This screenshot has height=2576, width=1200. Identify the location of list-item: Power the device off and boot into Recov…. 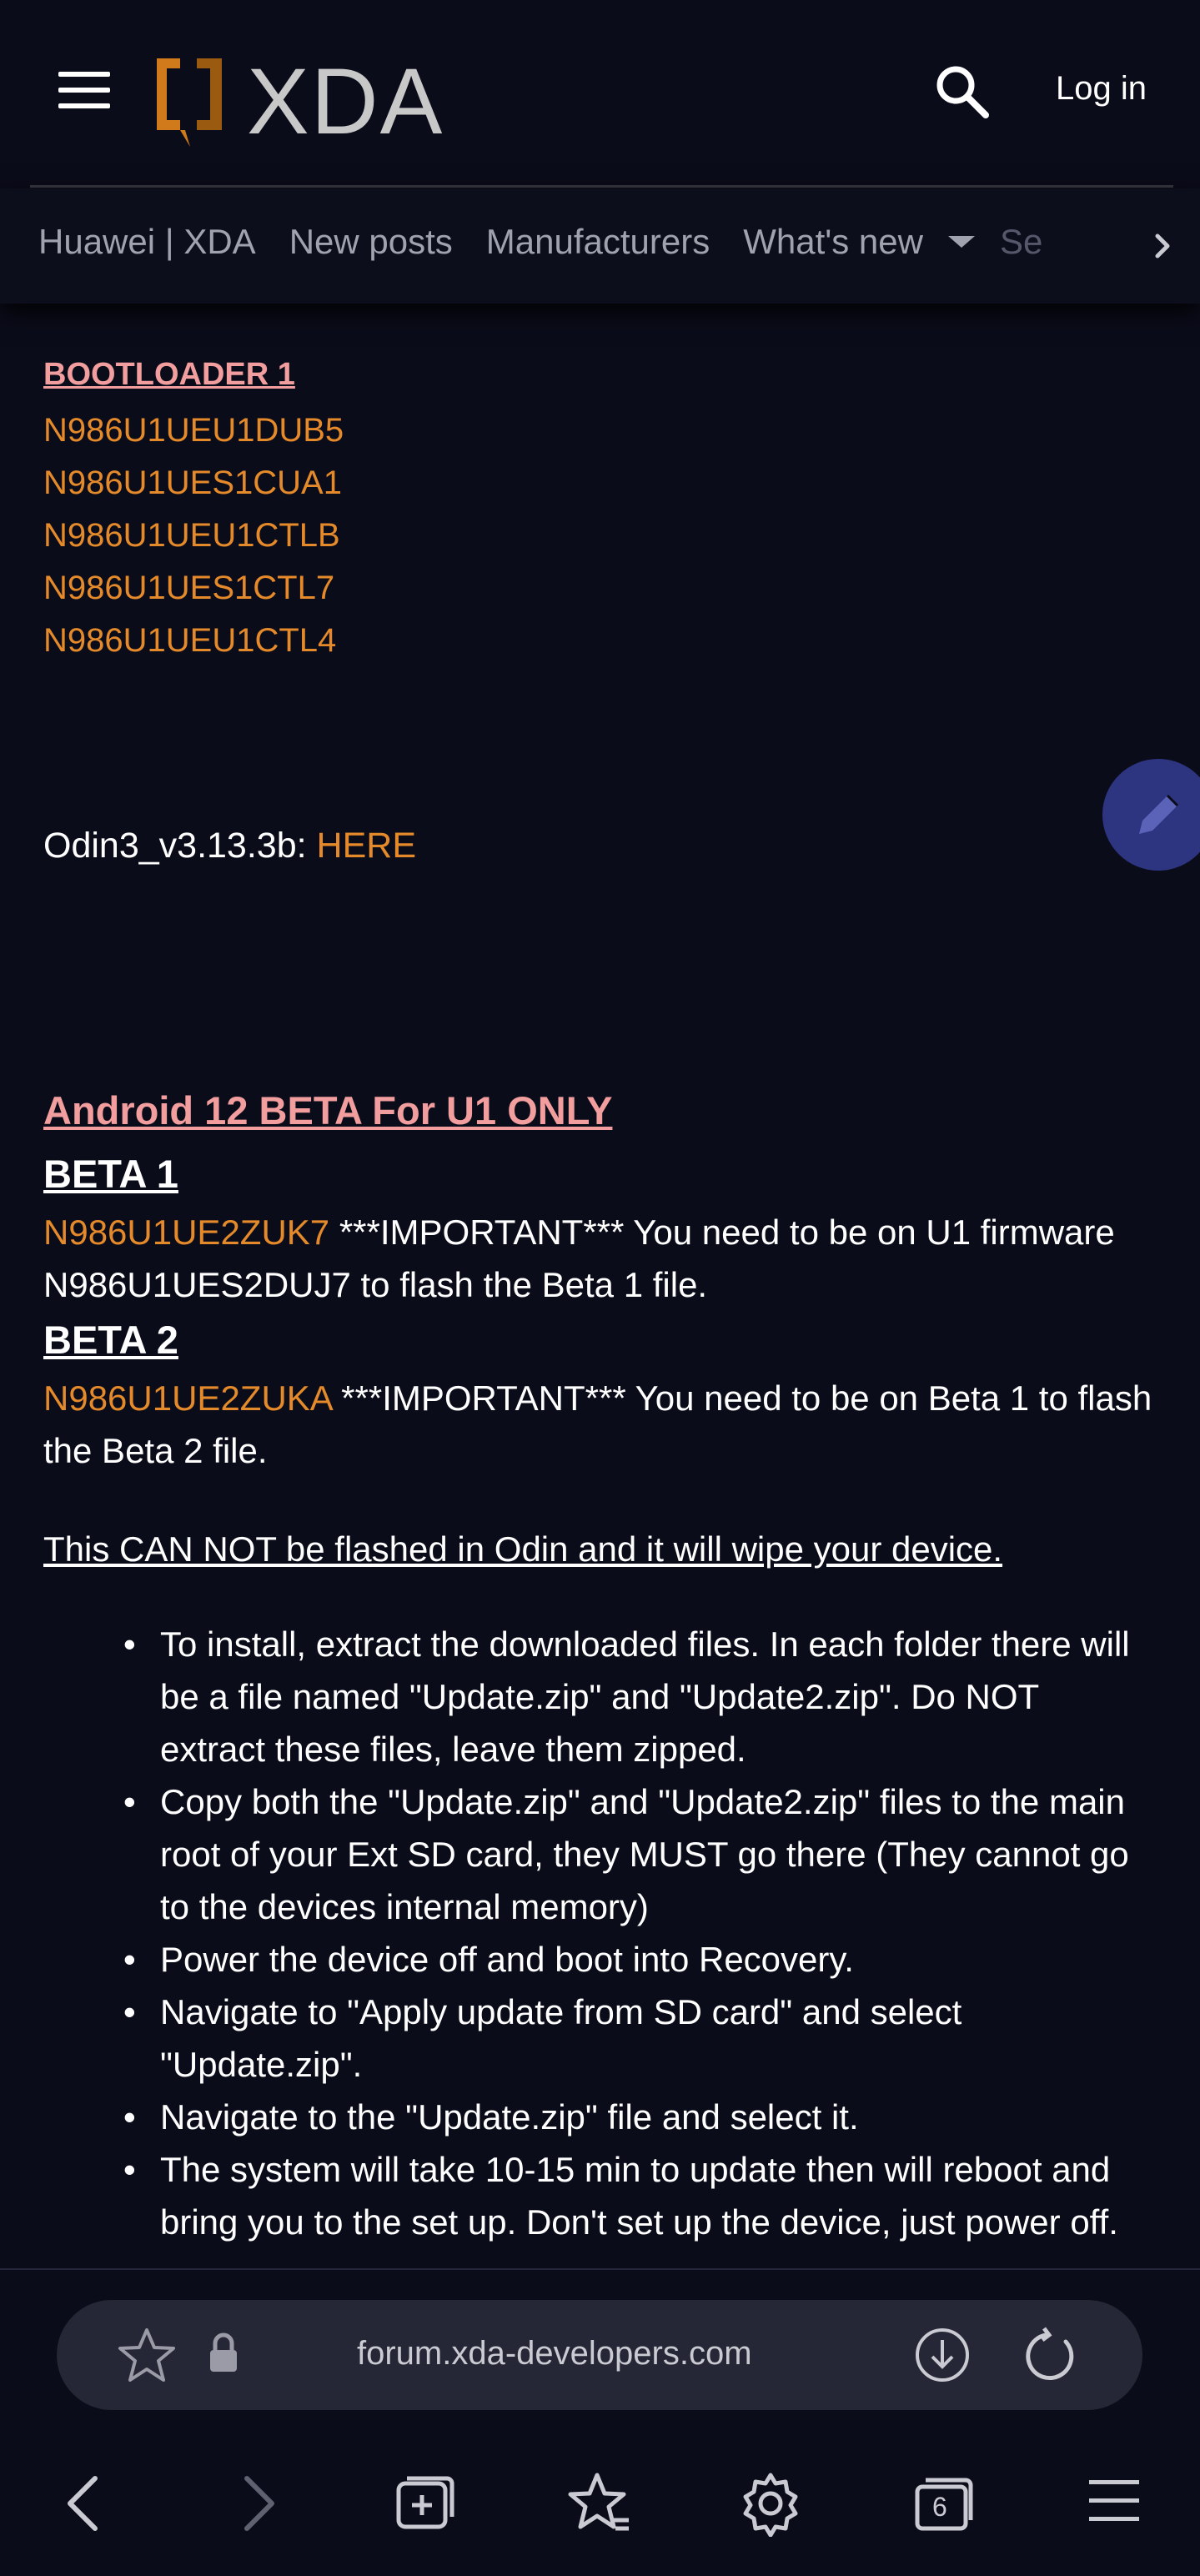
(634, 1959).